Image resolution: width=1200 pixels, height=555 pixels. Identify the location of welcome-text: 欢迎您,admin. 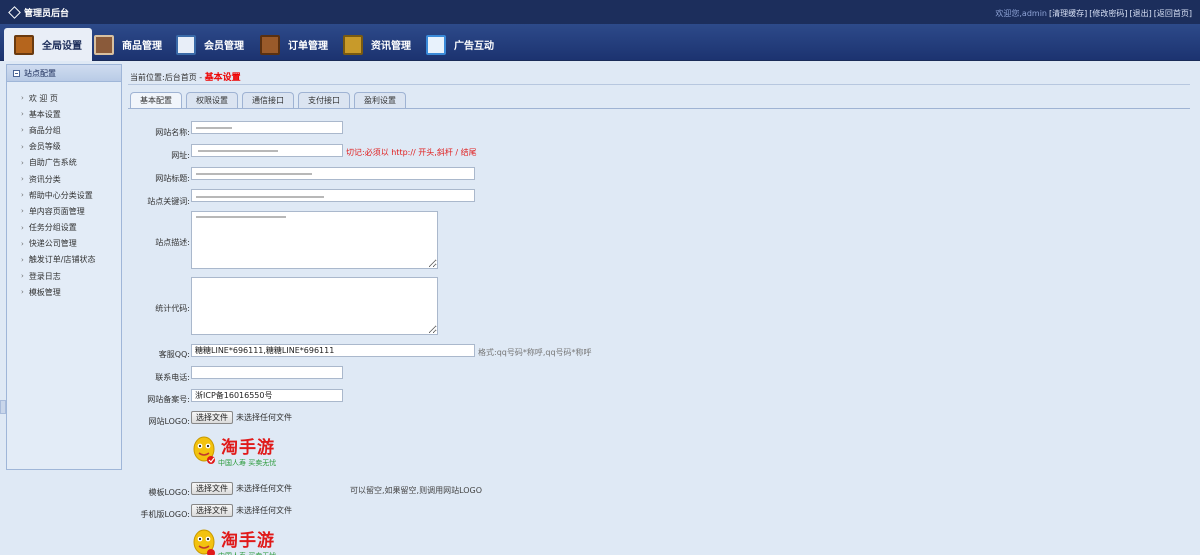
(1021, 13).